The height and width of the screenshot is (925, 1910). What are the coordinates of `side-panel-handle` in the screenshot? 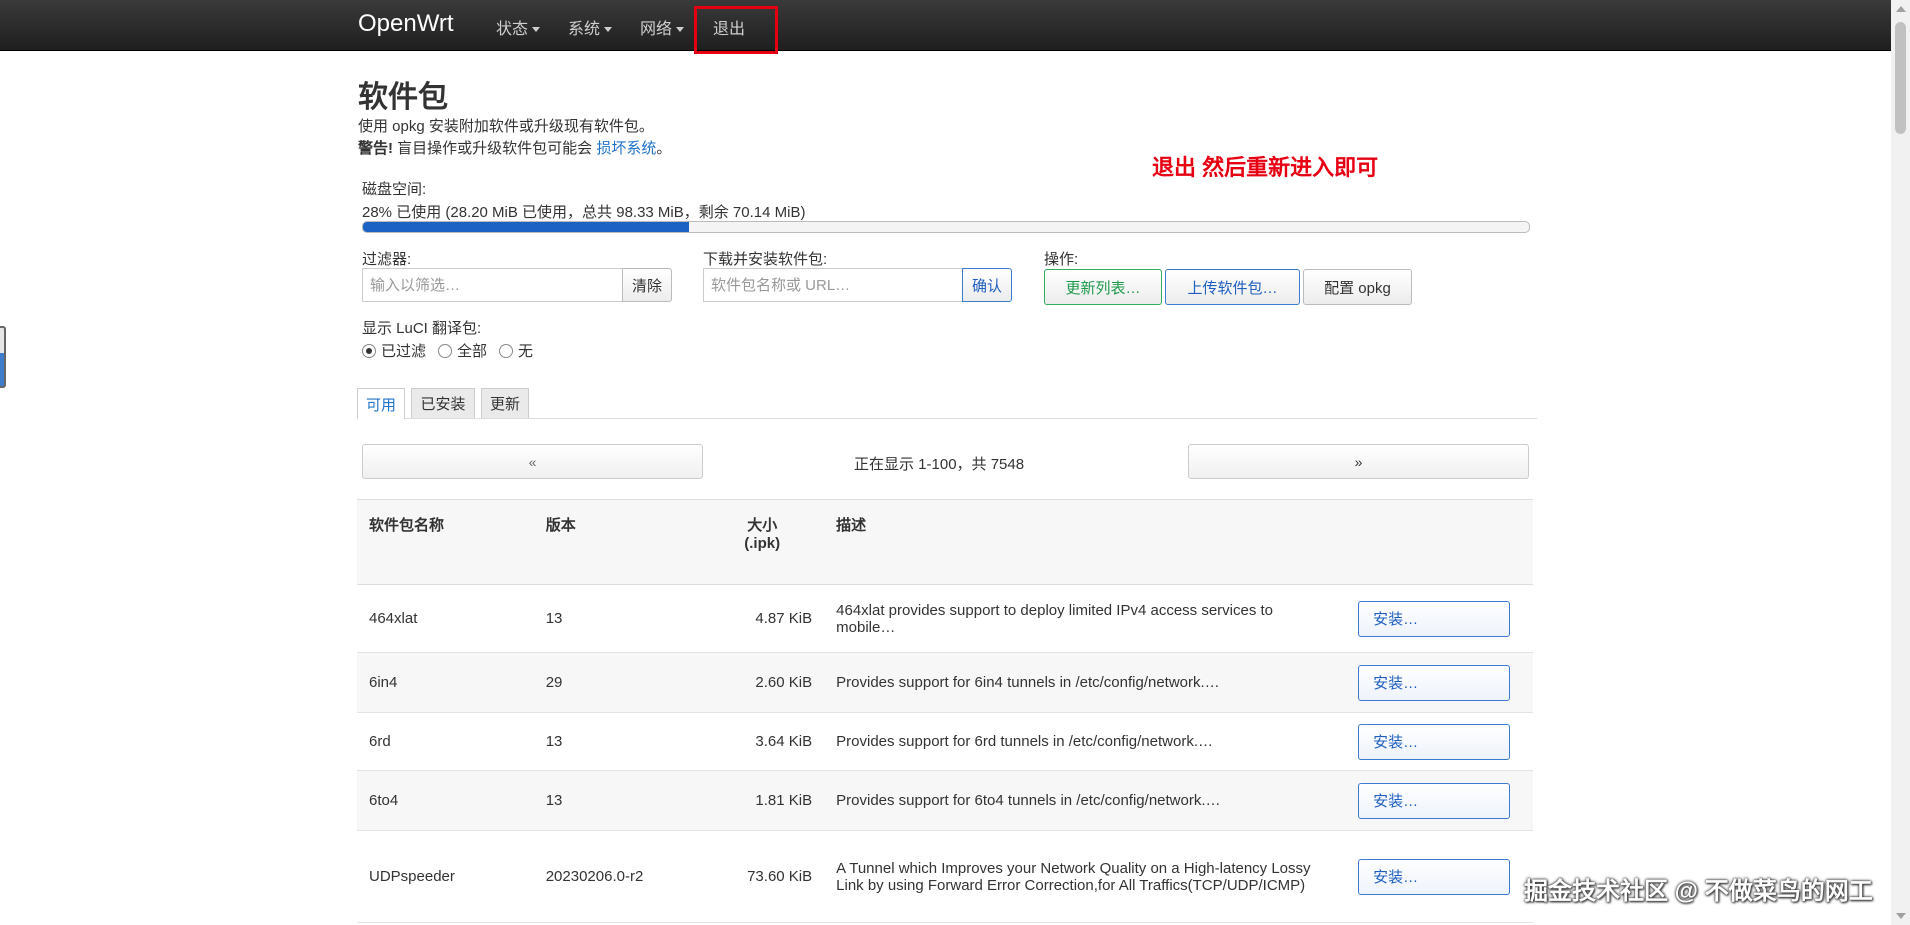 It's located at (3, 357).